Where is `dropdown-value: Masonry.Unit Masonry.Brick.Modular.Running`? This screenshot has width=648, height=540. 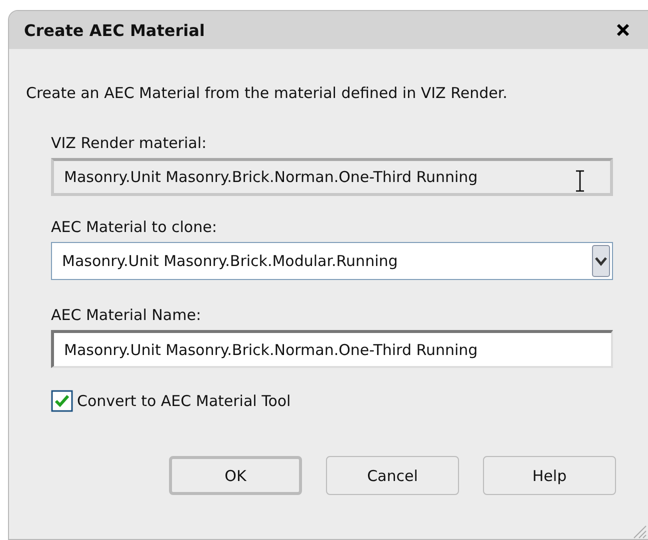
dropdown-value: Masonry.Unit Masonry.Brick.Modular.Running is located at coordinates (230, 261).